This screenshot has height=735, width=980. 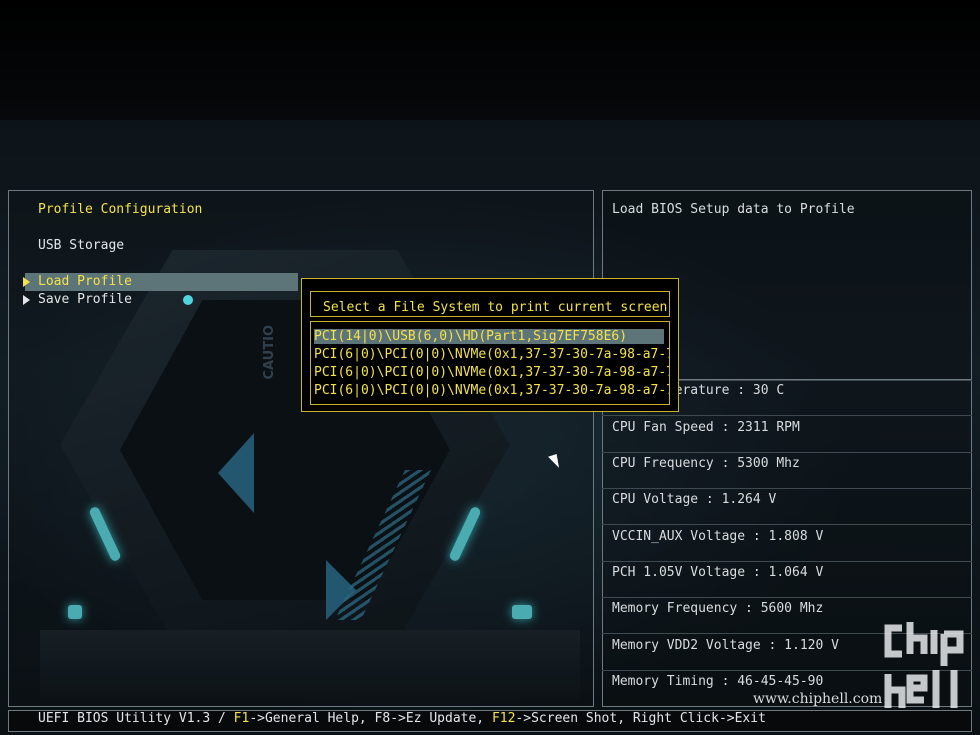 I want to click on monitor-cpu-voltage: CPU Voltage : 1.264 V, so click(x=694, y=499).